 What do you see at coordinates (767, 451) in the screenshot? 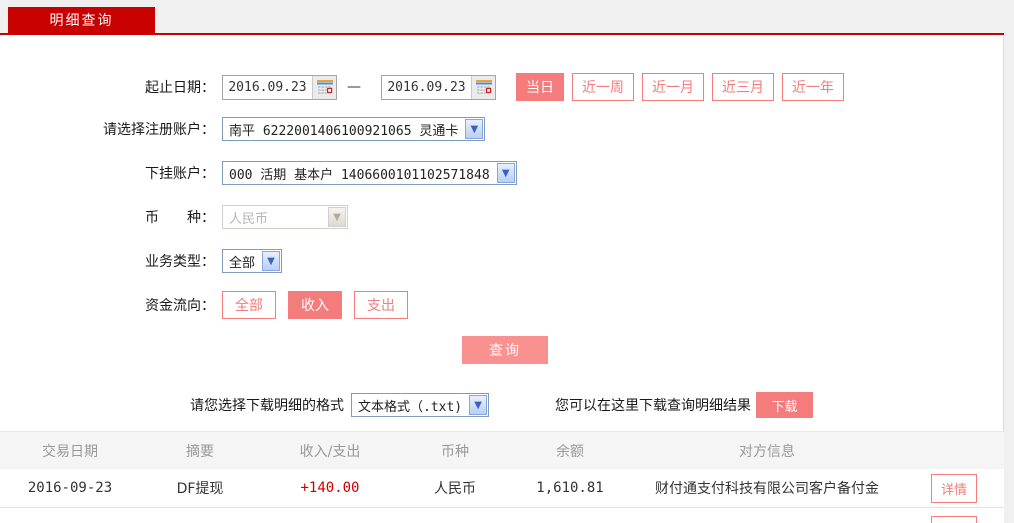
I see `table-header-cell: 对方信息` at bounding box center [767, 451].